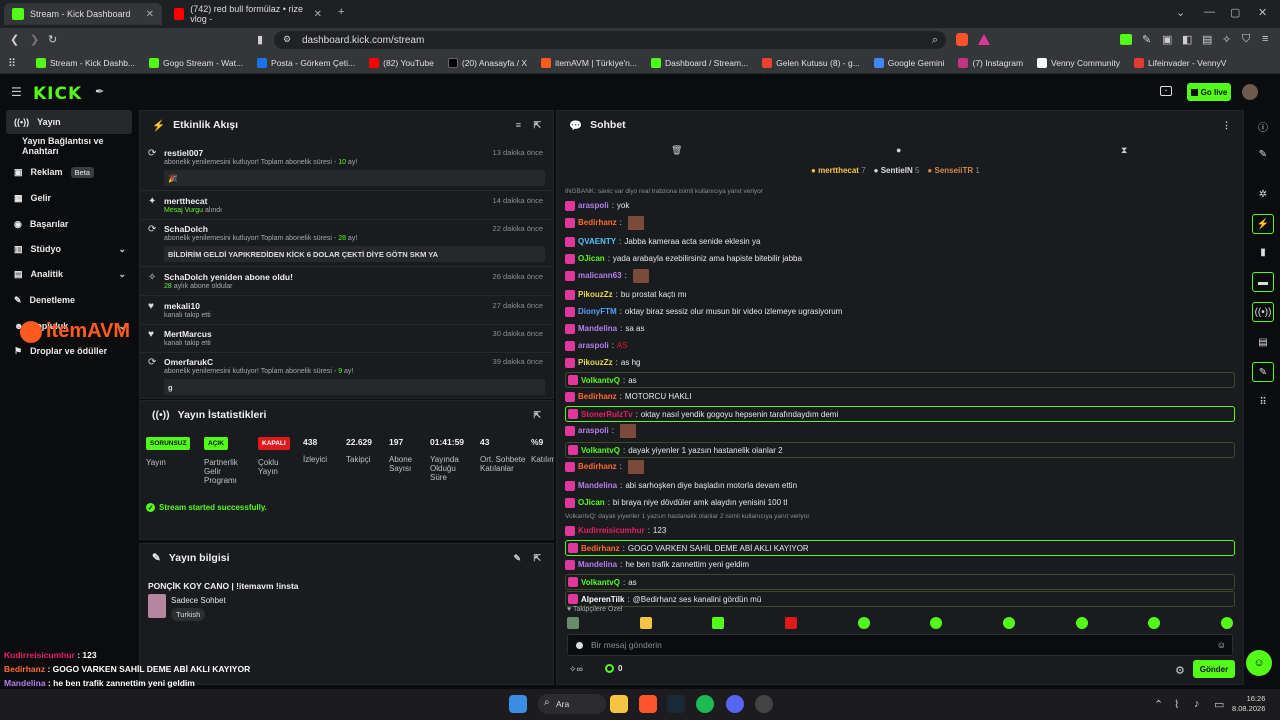 Image resolution: width=1280 pixels, height=720 pixels. Describe the element at coordinates (69, 198) in the screenshot. I see `sidebar-item-revenue: ▦ Gelir` at that location.